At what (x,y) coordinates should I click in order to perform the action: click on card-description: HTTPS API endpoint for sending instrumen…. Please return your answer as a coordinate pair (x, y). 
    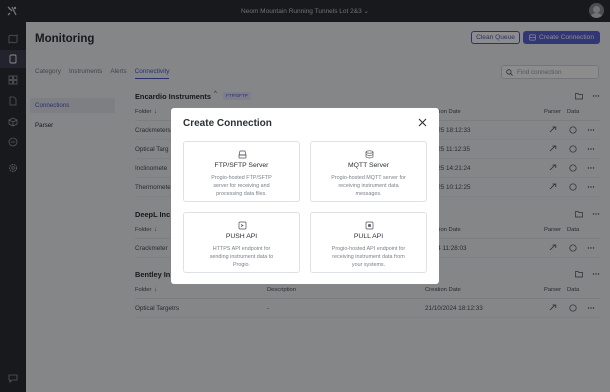
    Looking at the image, I should click on (241, 257).